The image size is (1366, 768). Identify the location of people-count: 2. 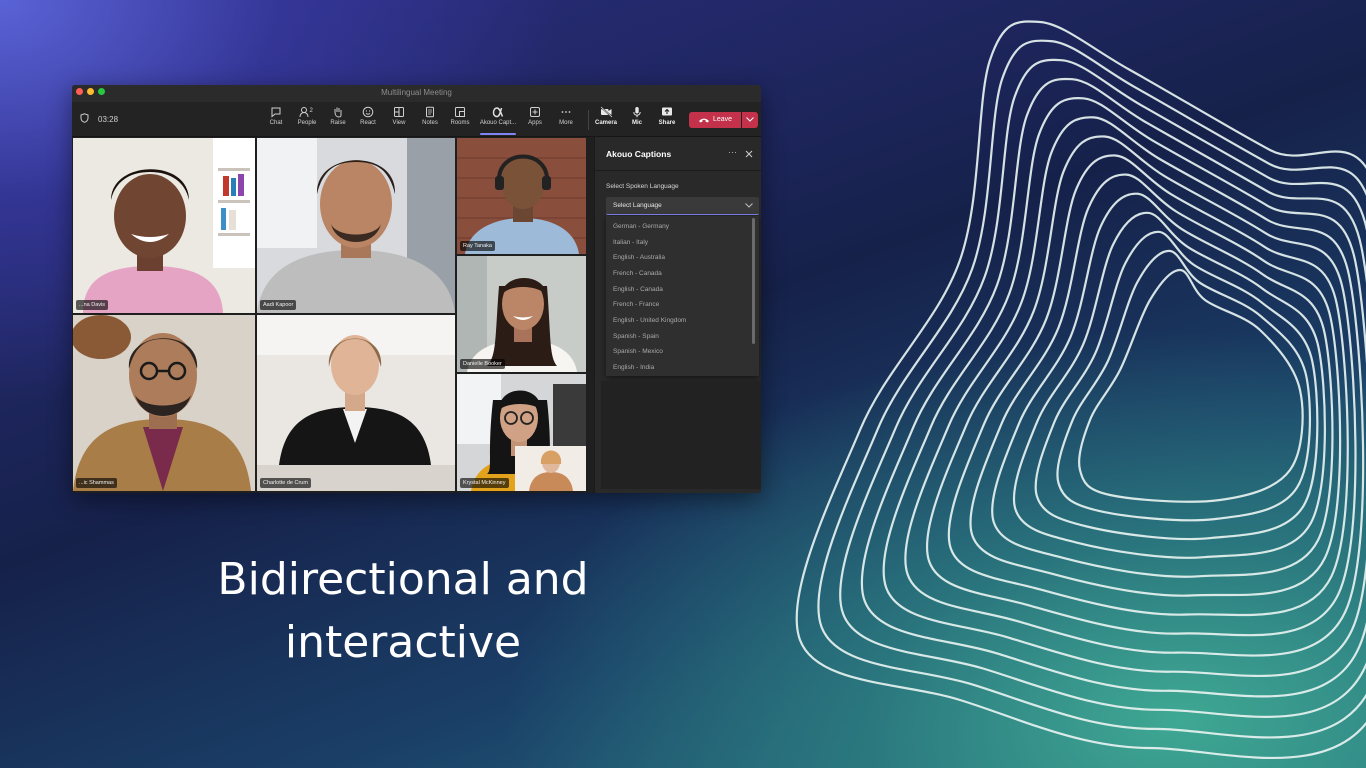
(312, 111).